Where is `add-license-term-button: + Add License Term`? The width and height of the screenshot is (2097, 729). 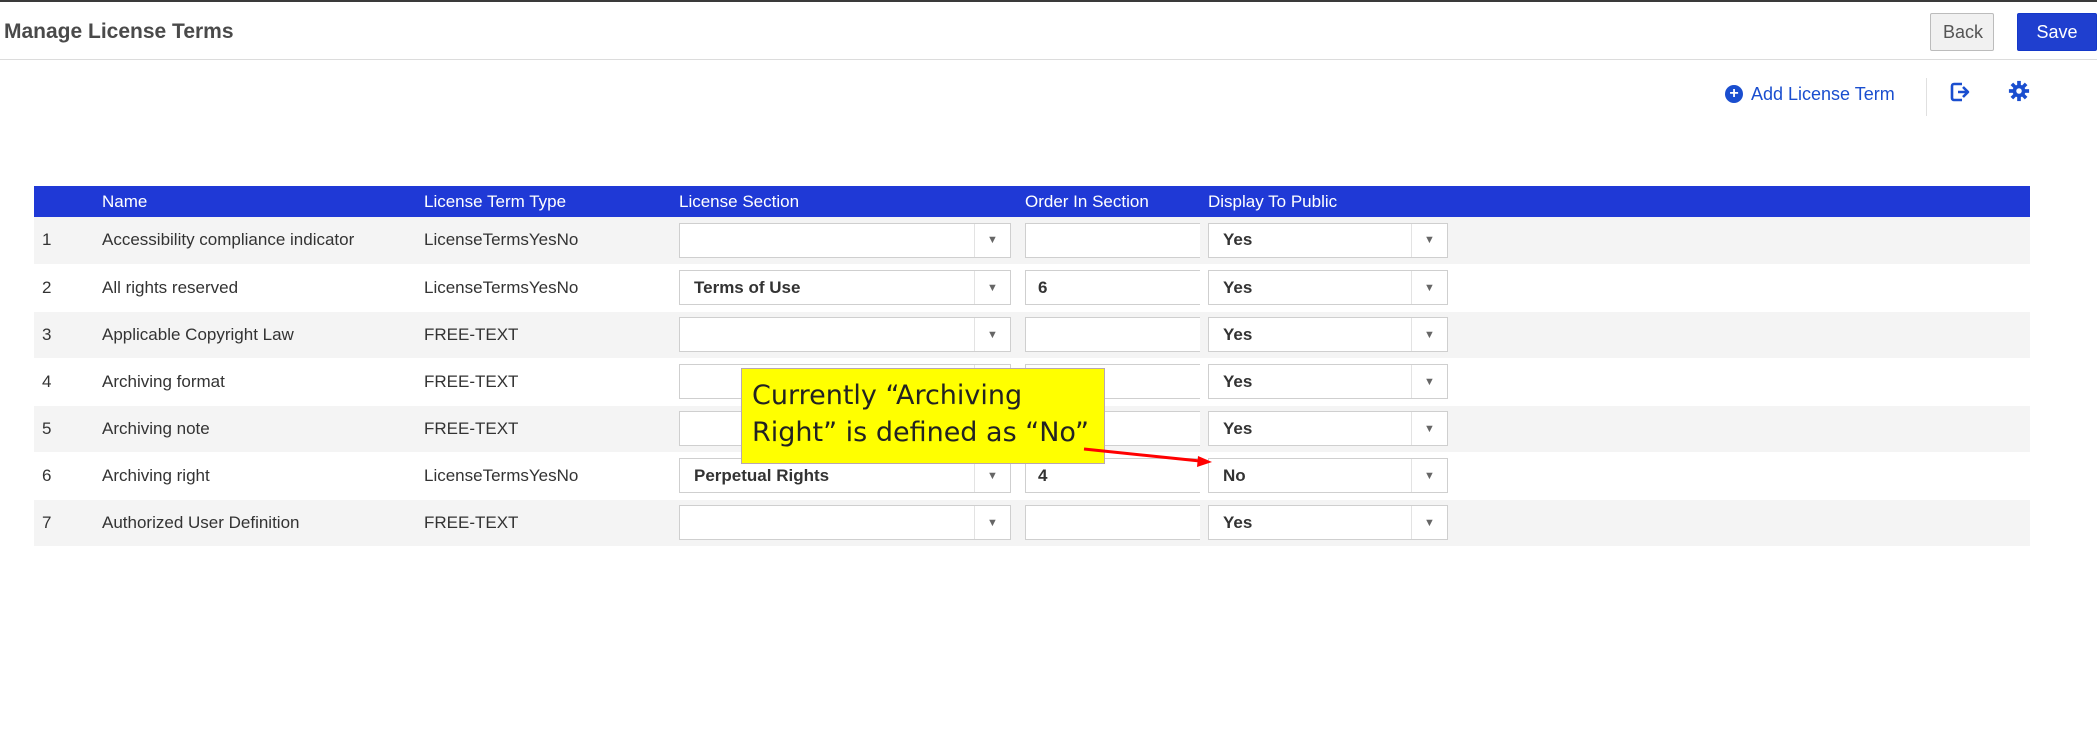 add-license-term-button: + Add License Term is located at coordinates (1810, 94).